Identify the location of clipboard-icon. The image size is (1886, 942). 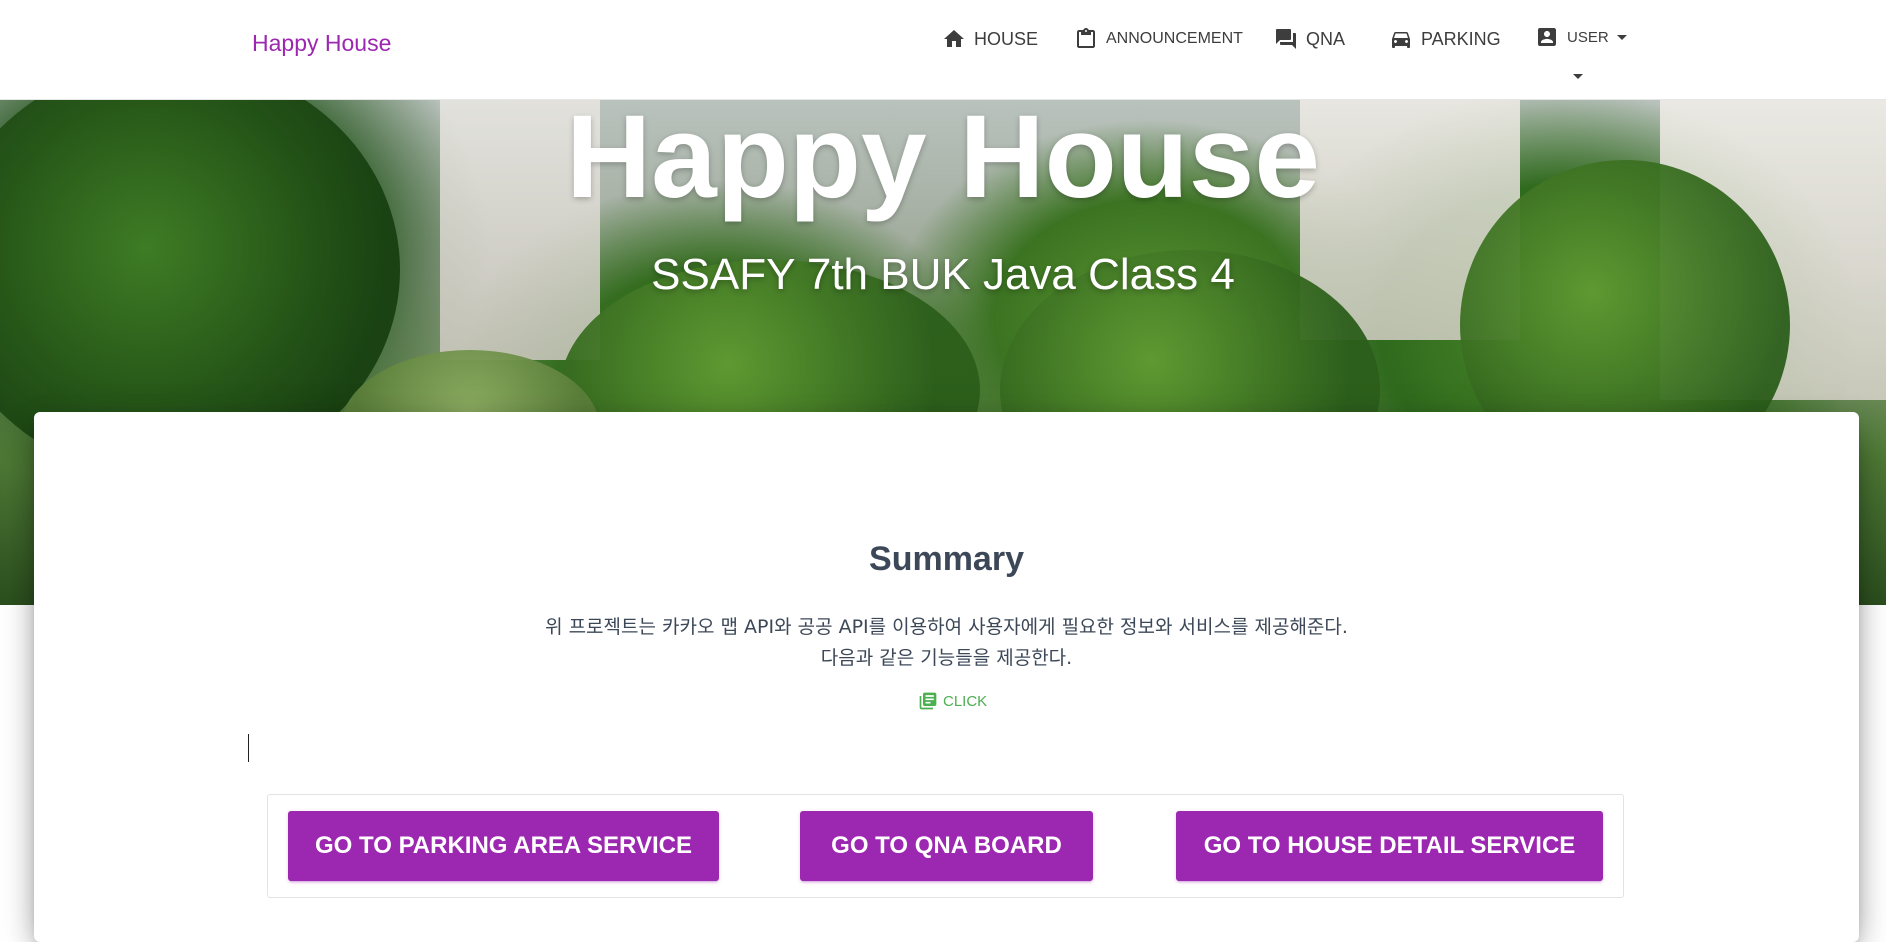
(1086, 38).